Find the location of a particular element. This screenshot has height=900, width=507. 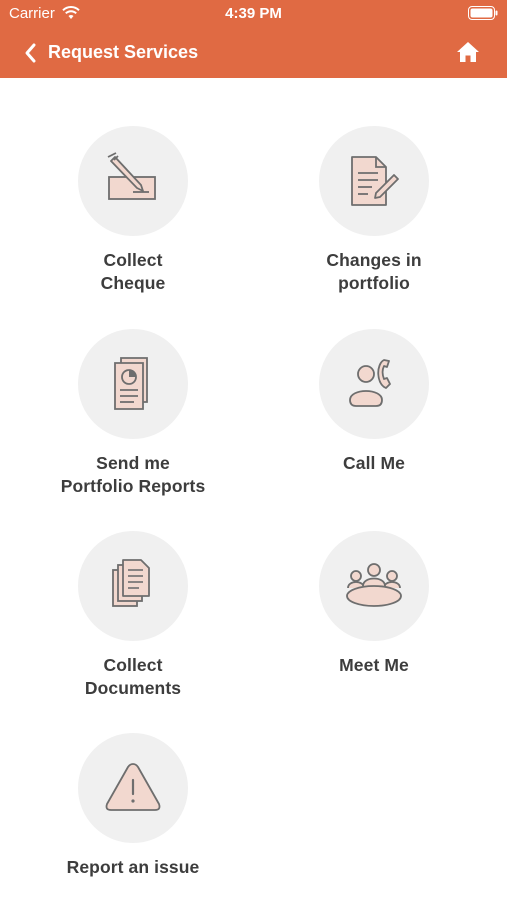

service-collect-documents: Collect Documents is located at coordinates (133, 615).